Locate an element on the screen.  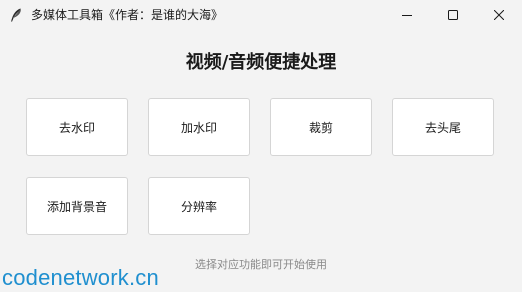
add-watermark-button: 加水印 is located at coordinates (199, 127).